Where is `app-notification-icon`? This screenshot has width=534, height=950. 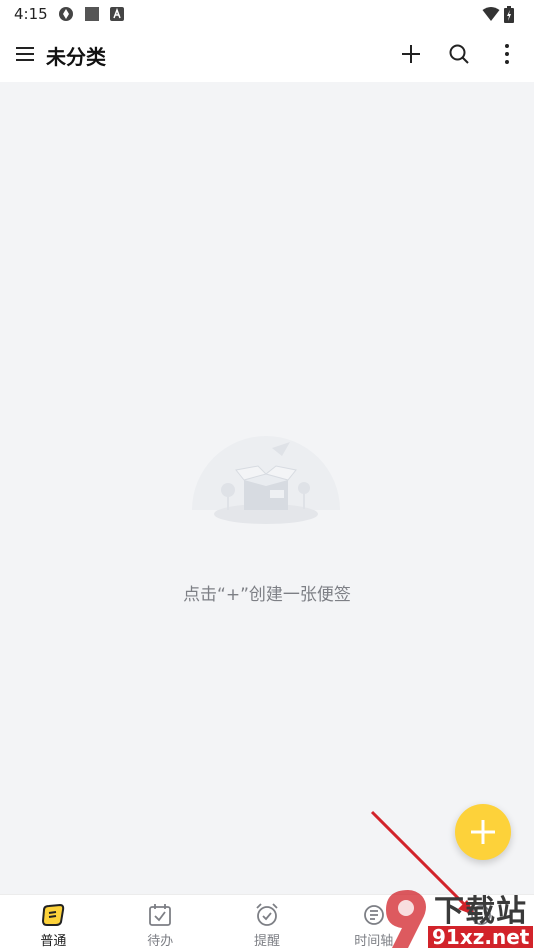 app-notification-icon is located at coordinates (66, 14).